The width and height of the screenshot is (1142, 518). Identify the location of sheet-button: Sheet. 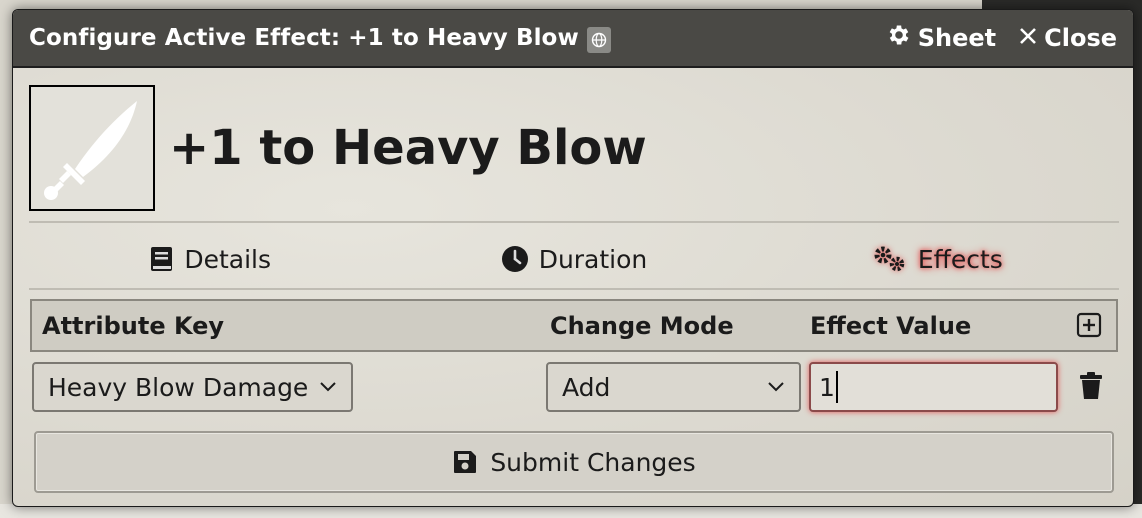
(941, 38).